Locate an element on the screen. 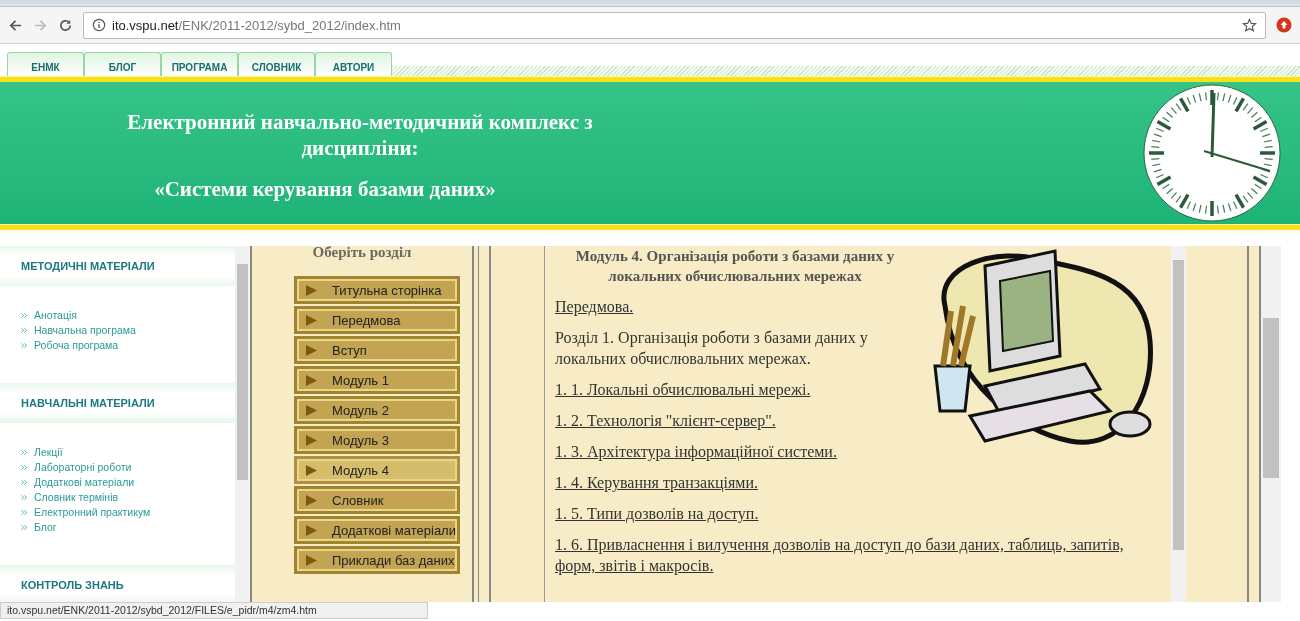 The width and height of the screenshot is (1300, 621). menu-button: Титульна сторінка is located at coordinates (377, 290).